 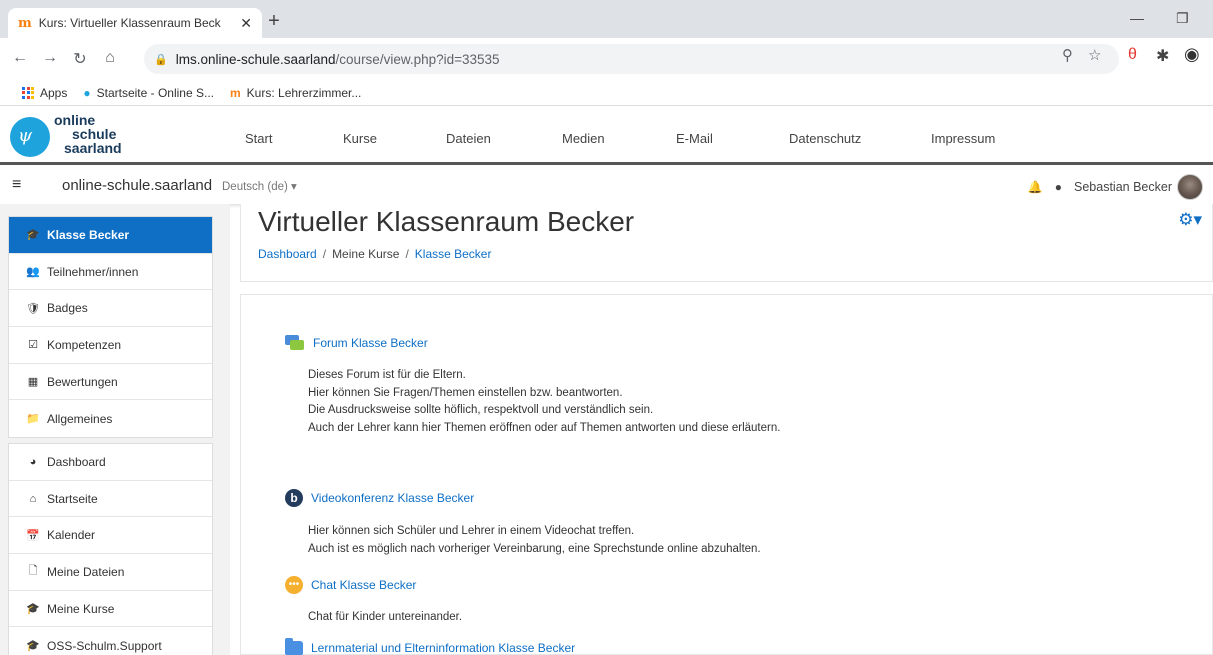 What do you see at coordinates (137, 185) in the screenshot?
I see `site-name: online-schule.saarland` at bounding box center [137, 185].